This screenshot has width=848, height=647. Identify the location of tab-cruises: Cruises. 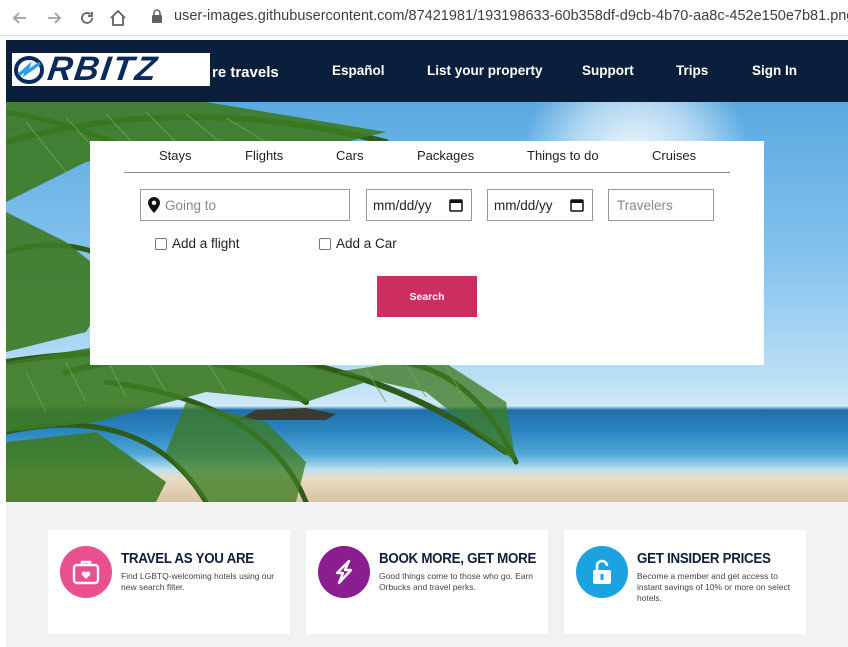
(674, 155).